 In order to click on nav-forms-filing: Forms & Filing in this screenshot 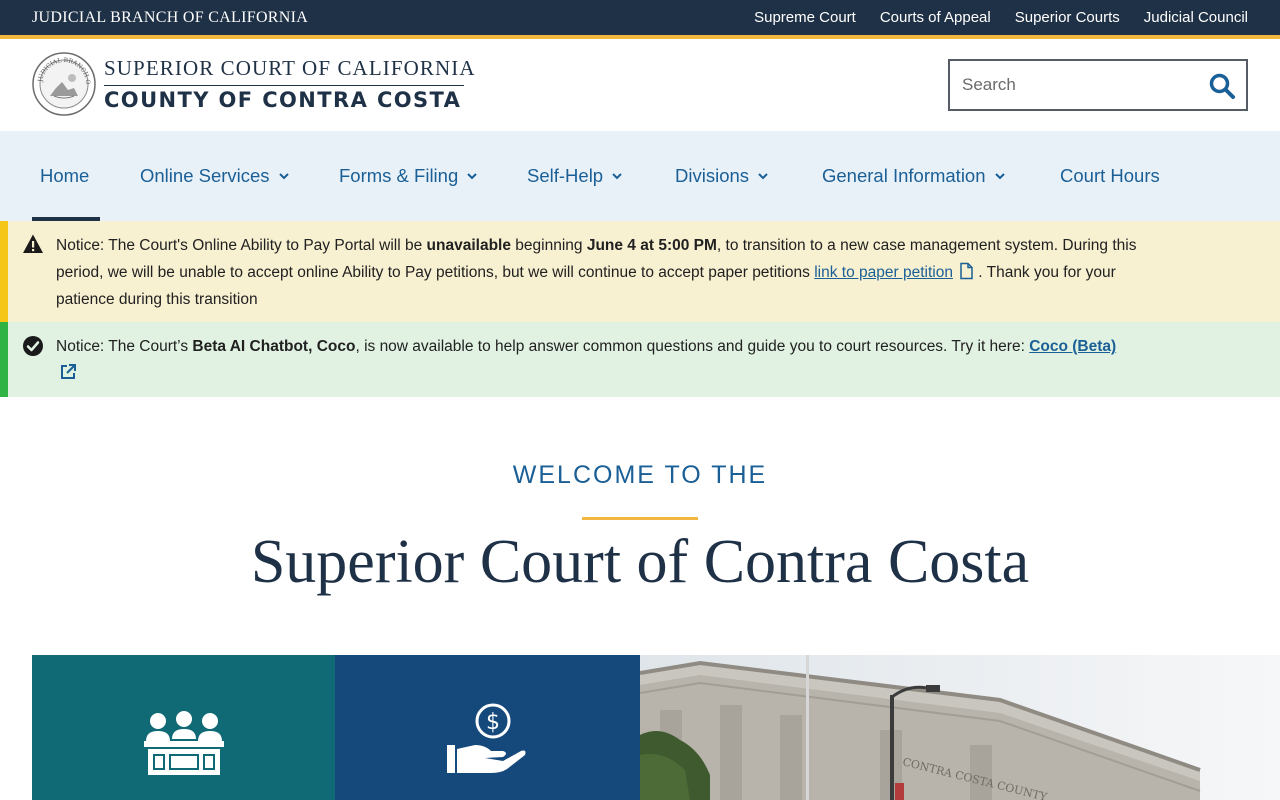, I will do `click(408, 176)`.